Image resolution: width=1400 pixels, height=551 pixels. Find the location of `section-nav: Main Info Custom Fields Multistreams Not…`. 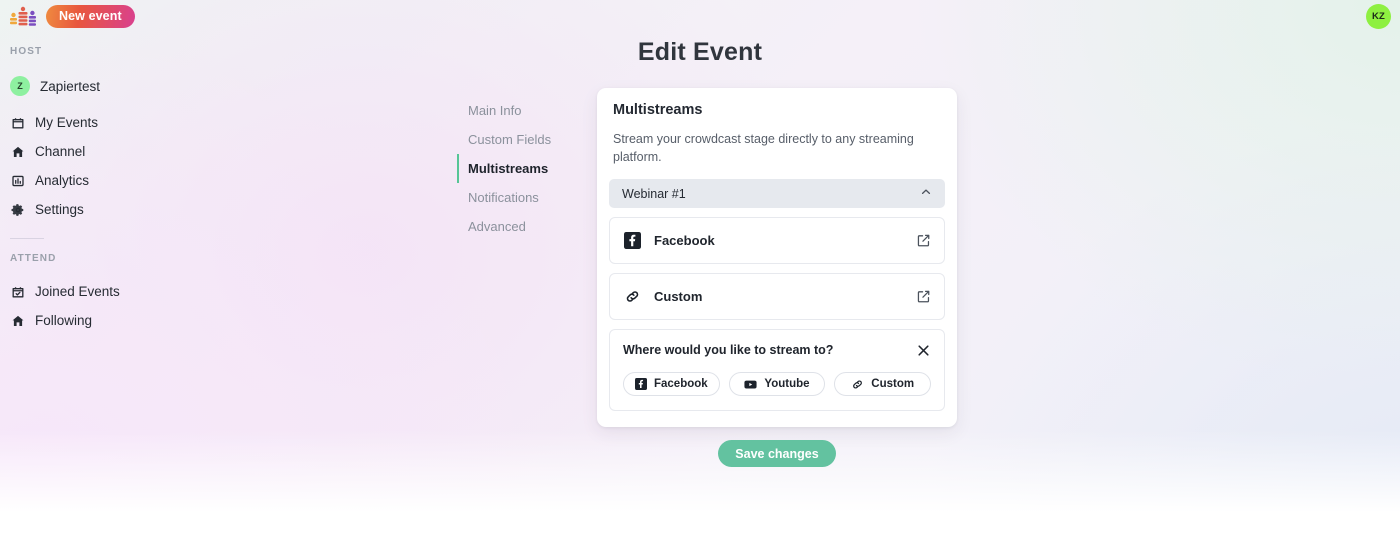

section-nav: Main Info Custom Fields Multistreams Not… is located at coordinates (517, 168).